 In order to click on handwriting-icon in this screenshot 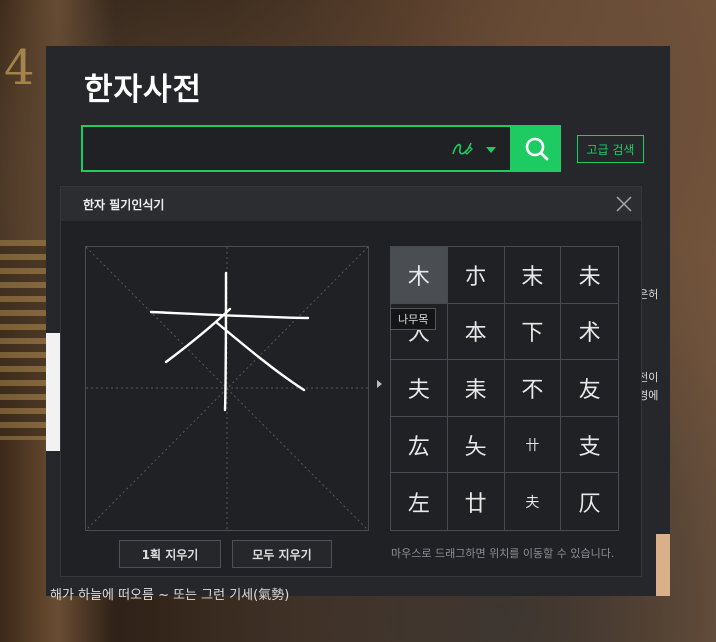, I will do `click(462, 149)`.